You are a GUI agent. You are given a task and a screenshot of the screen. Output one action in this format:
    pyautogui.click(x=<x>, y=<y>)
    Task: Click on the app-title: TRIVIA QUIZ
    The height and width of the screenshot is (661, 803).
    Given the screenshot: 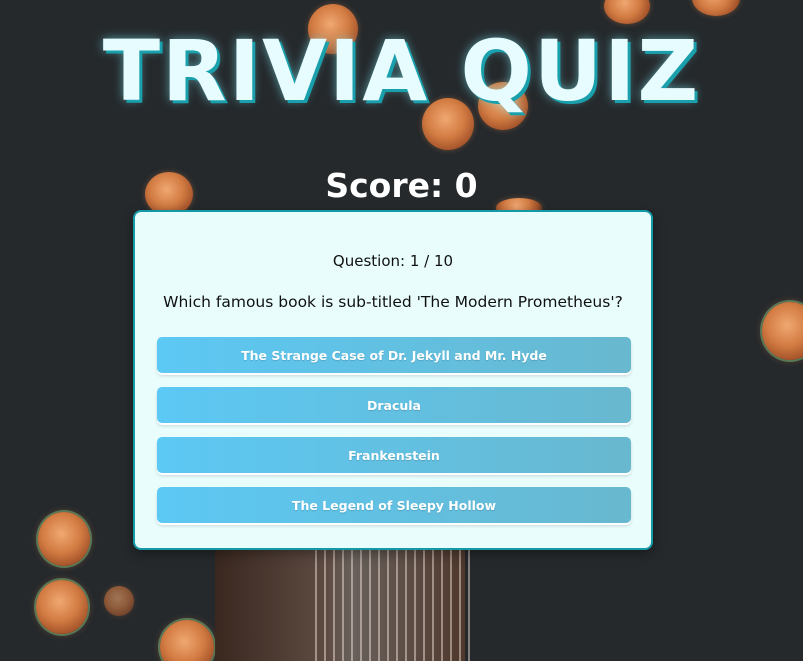 What is the action you would take?
    pyautogui.click(x=401, y=71)
    